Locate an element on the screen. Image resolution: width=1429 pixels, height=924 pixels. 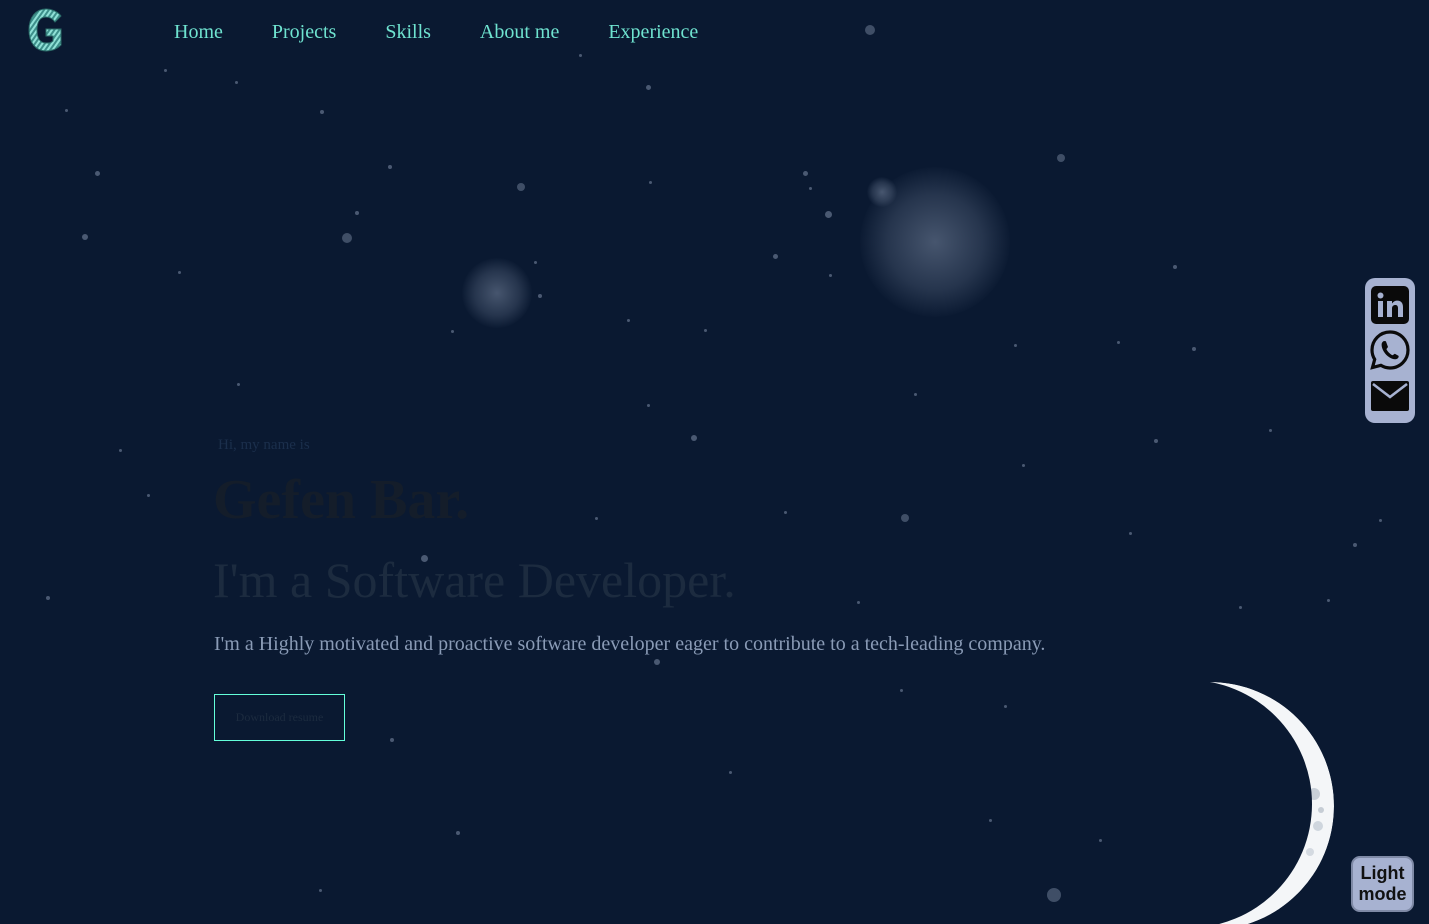
hero-name: Gefen Bar. is located at coordinates (341, 500).